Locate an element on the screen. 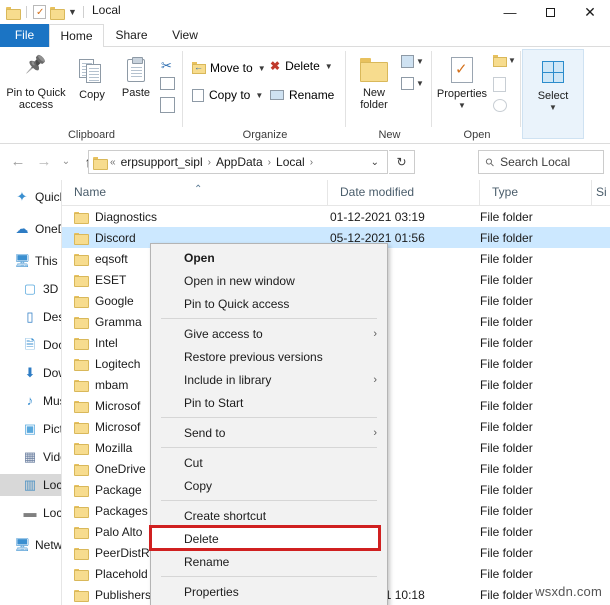 This screenshot has width=610, height=605. paste-button: Paste is located at coordinates (136, 78).